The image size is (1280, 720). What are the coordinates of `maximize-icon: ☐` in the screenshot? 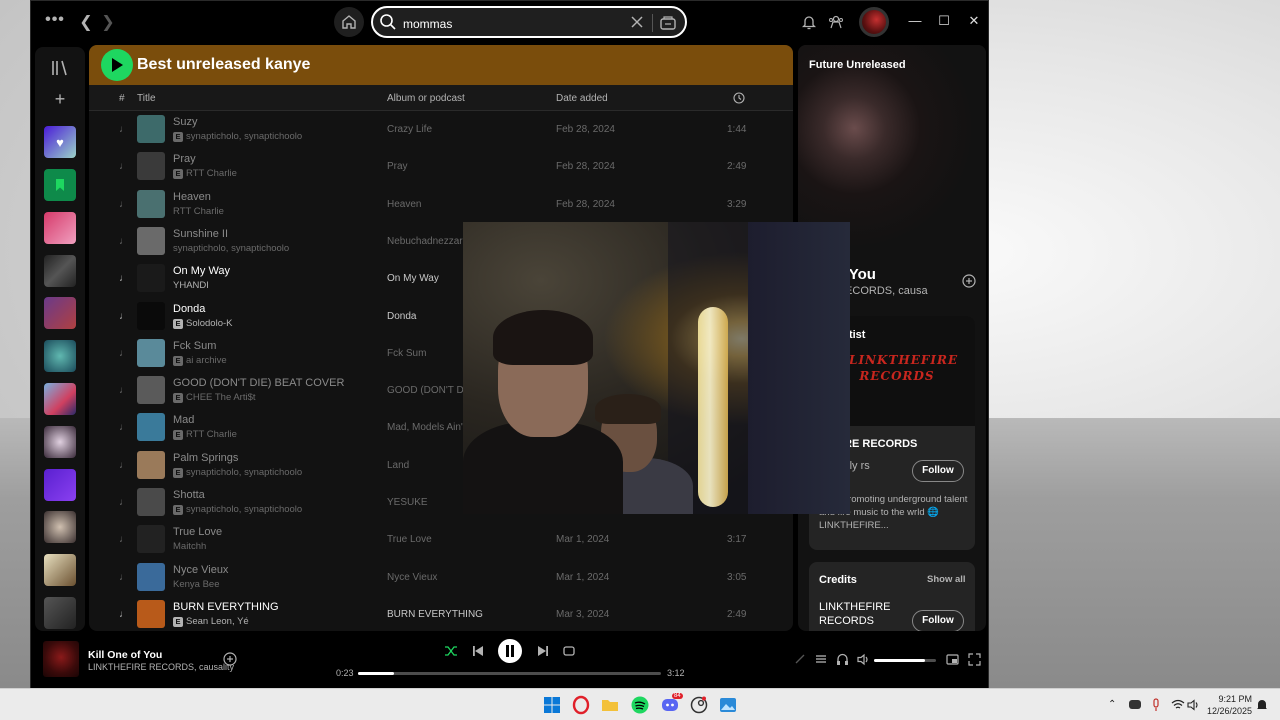 It's located at (944, 21).